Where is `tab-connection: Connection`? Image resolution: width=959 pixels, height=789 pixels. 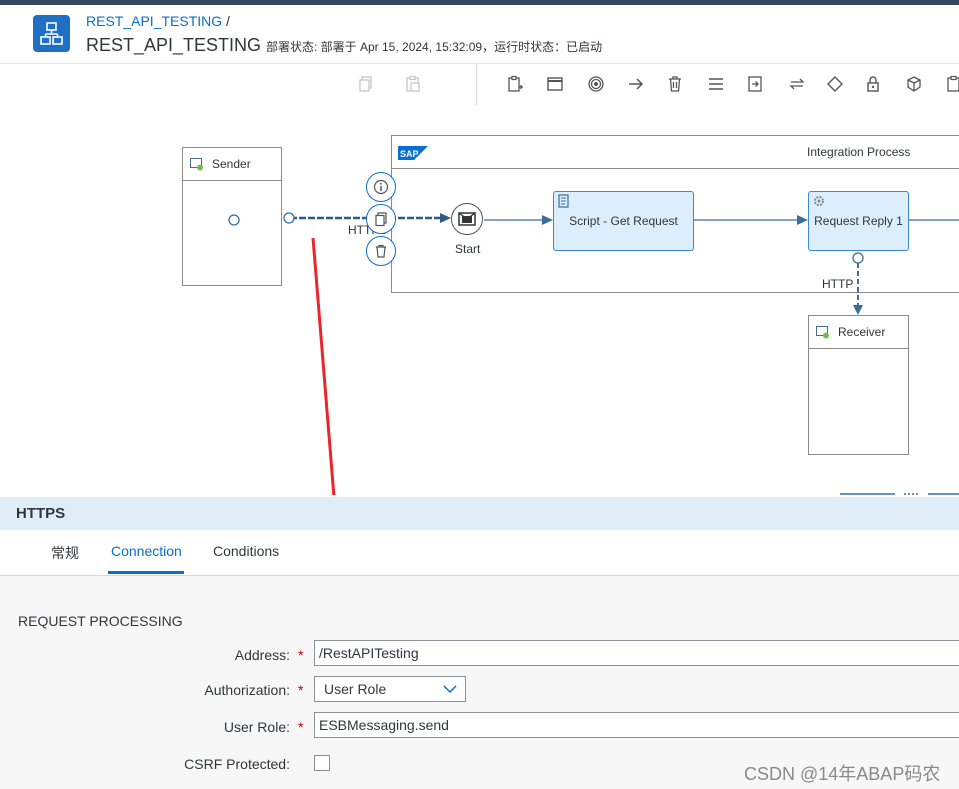
tab-connection: Connection is located at coordinates (146, 551).